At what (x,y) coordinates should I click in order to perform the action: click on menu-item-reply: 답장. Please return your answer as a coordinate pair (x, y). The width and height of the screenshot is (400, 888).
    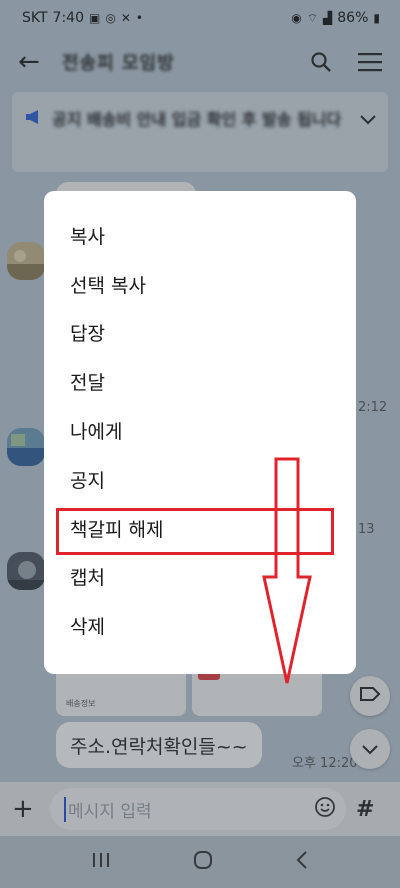
    Looking at the image, I should click on (200, 333).